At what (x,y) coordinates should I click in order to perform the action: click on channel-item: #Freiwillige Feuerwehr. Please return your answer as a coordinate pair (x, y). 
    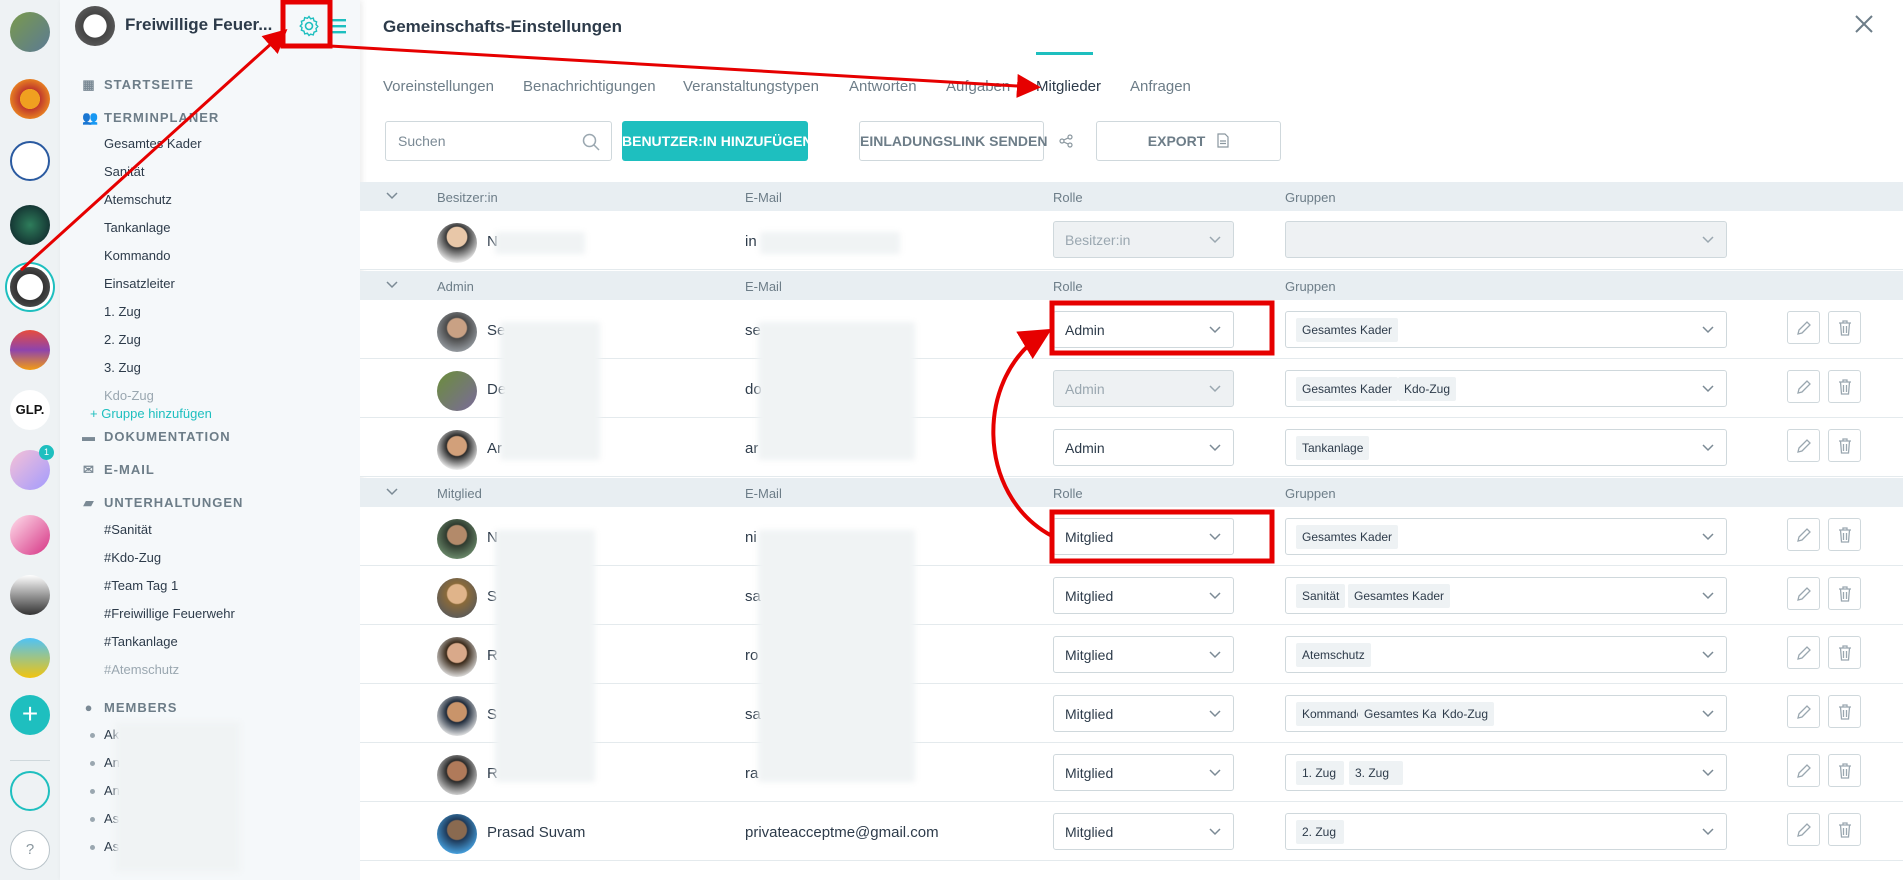
    Looking at the image, I should click on (169, 613).